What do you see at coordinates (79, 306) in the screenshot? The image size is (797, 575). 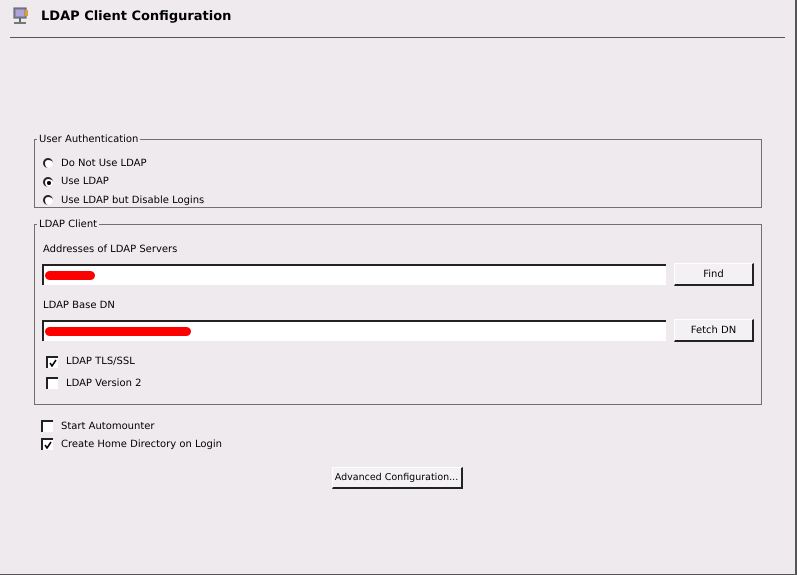 I see `field-label: LDAP Base DN` at bounding box center [79, 306].